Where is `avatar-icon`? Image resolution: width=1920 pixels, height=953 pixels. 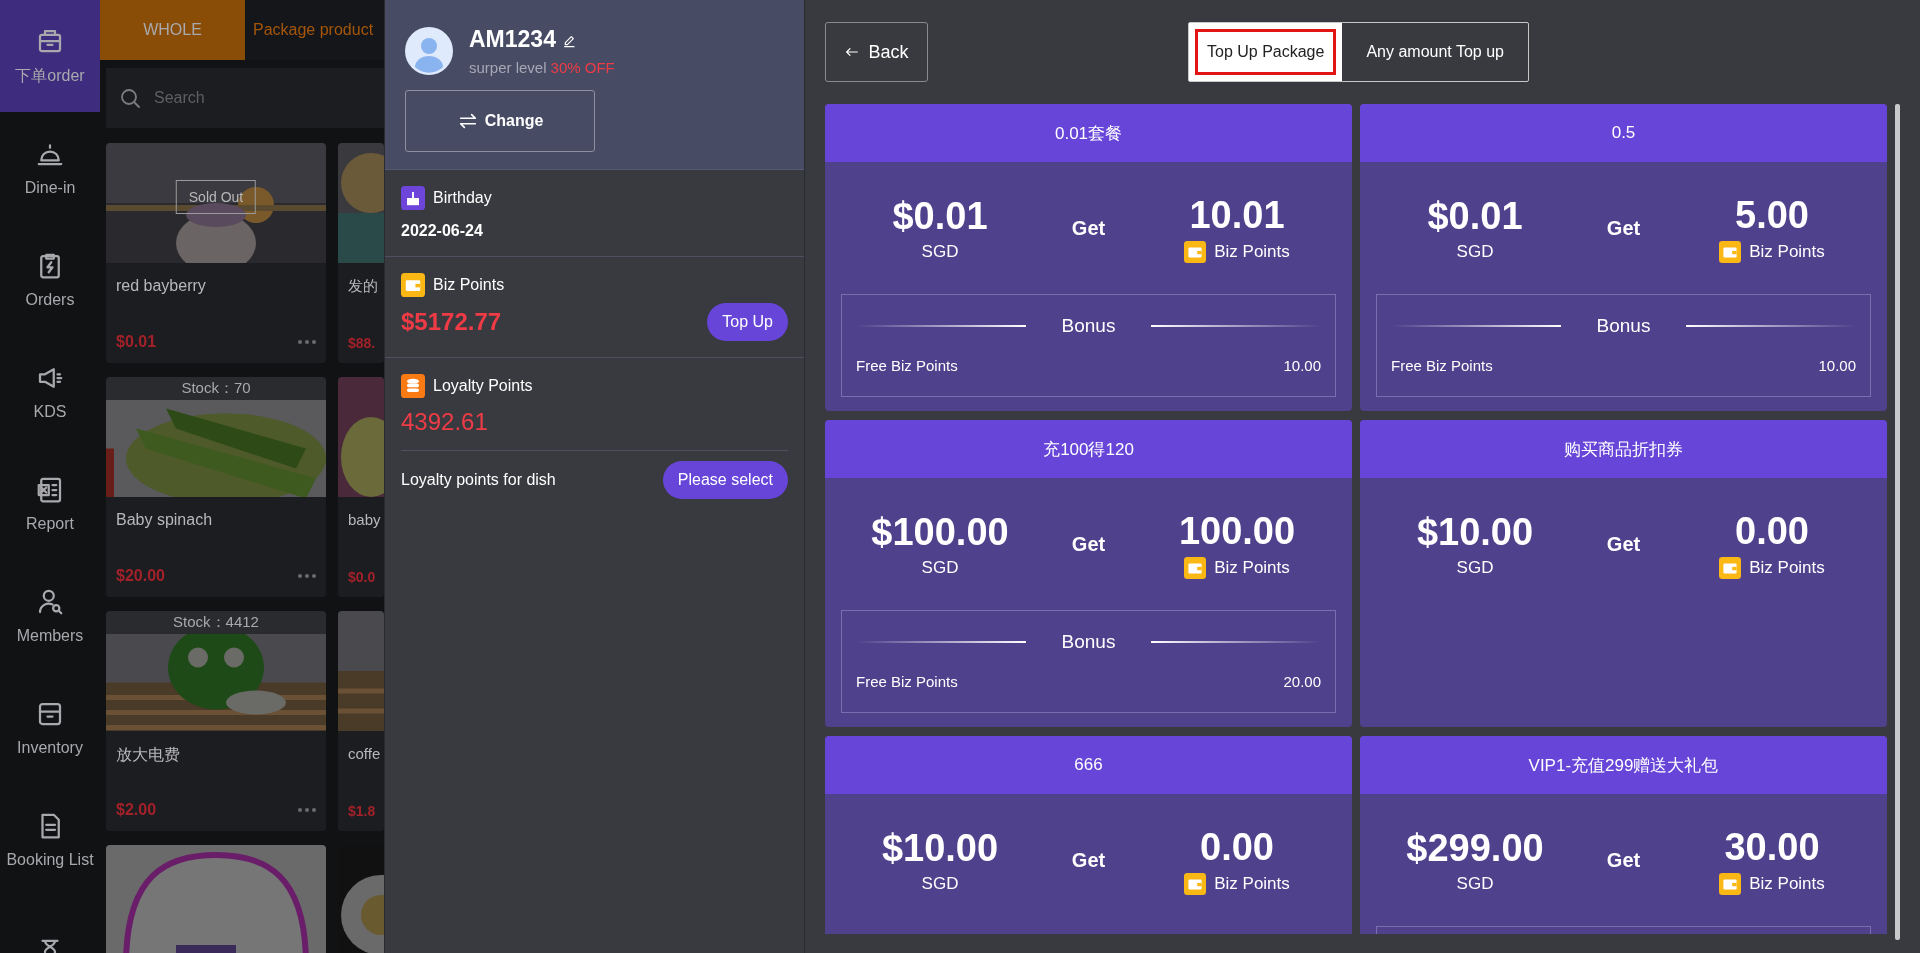 avatar-icon is located at coordinates (429, 51).